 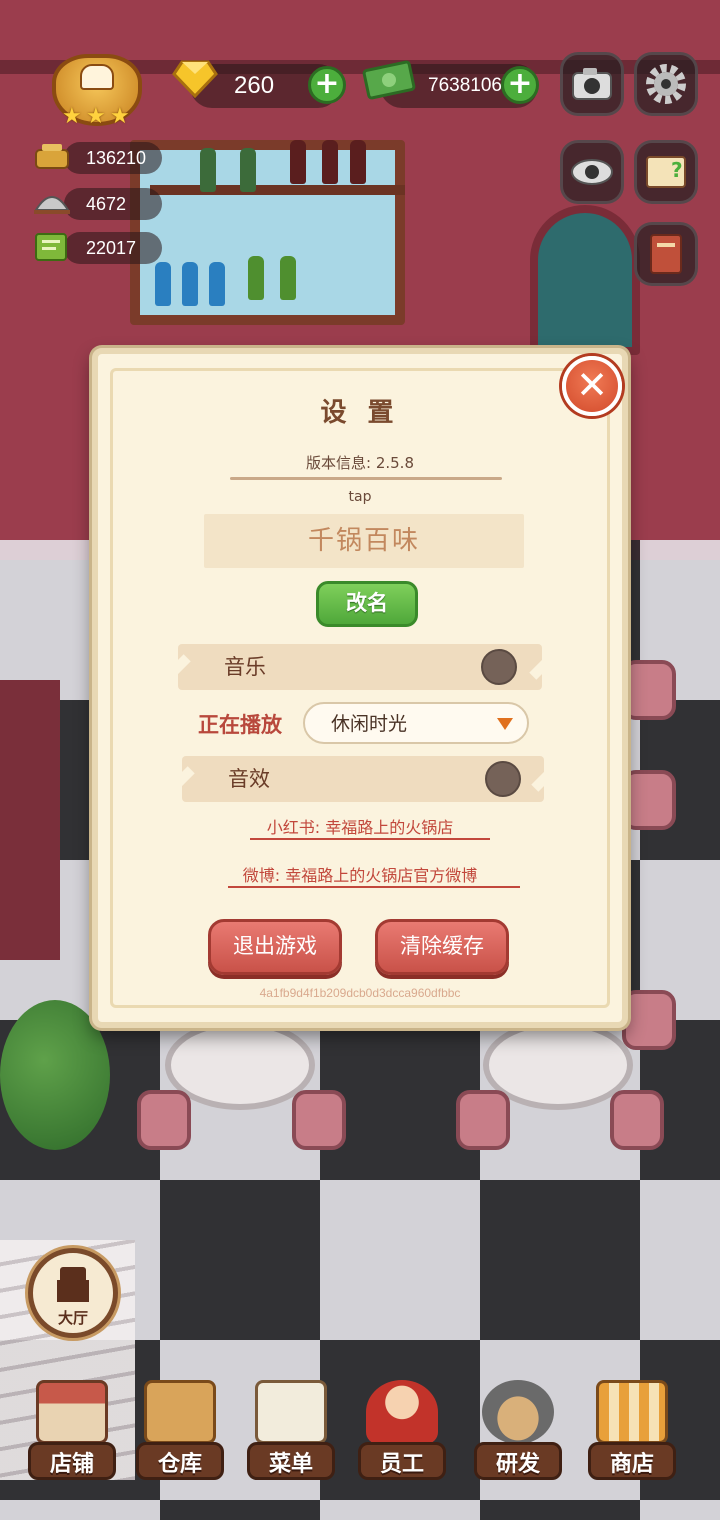 What do you see at coordinates (52, 205) in the screenshot?
I see `dish-cover-icon` at bounding box center [52, 205].